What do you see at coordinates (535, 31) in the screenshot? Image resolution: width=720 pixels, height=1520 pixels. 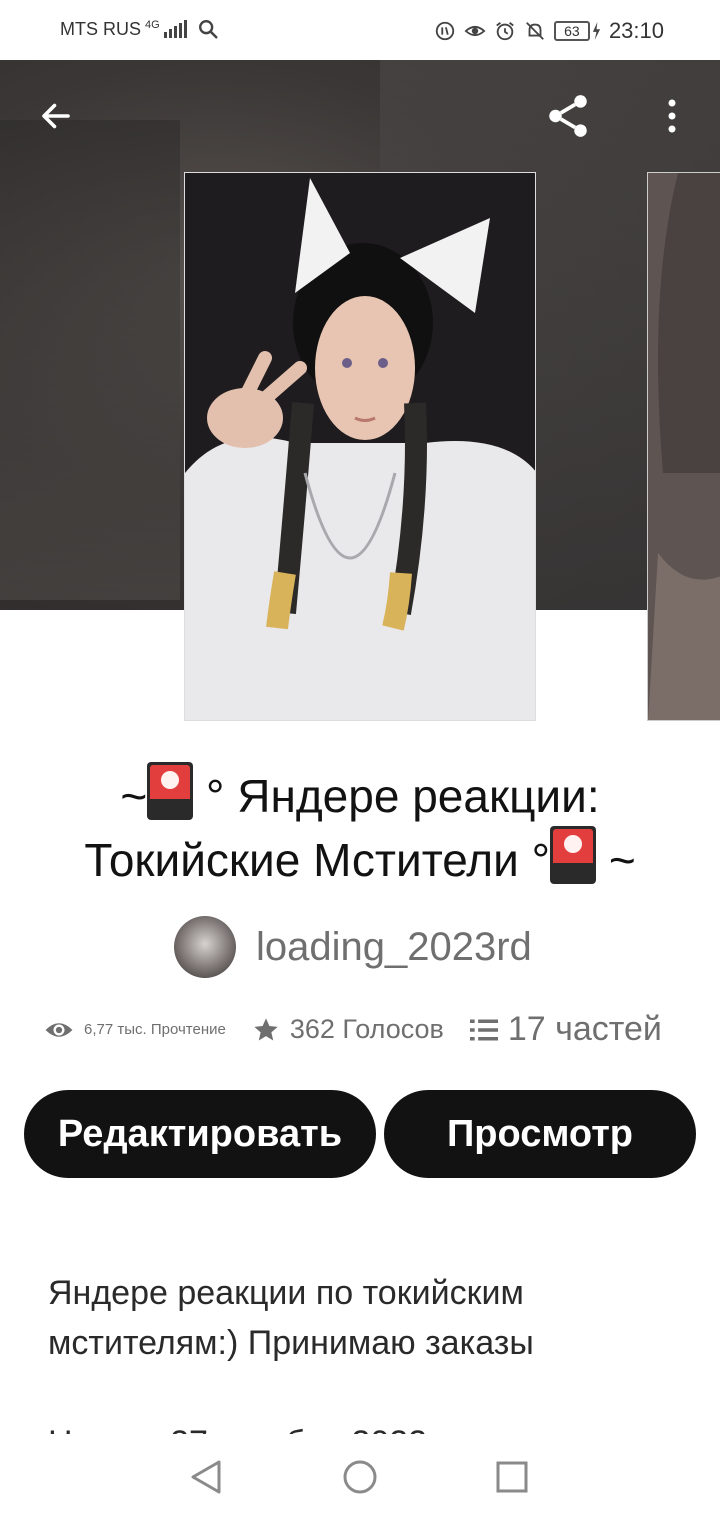 I see `notifications-off-icon` at bounding box center [535, 31].